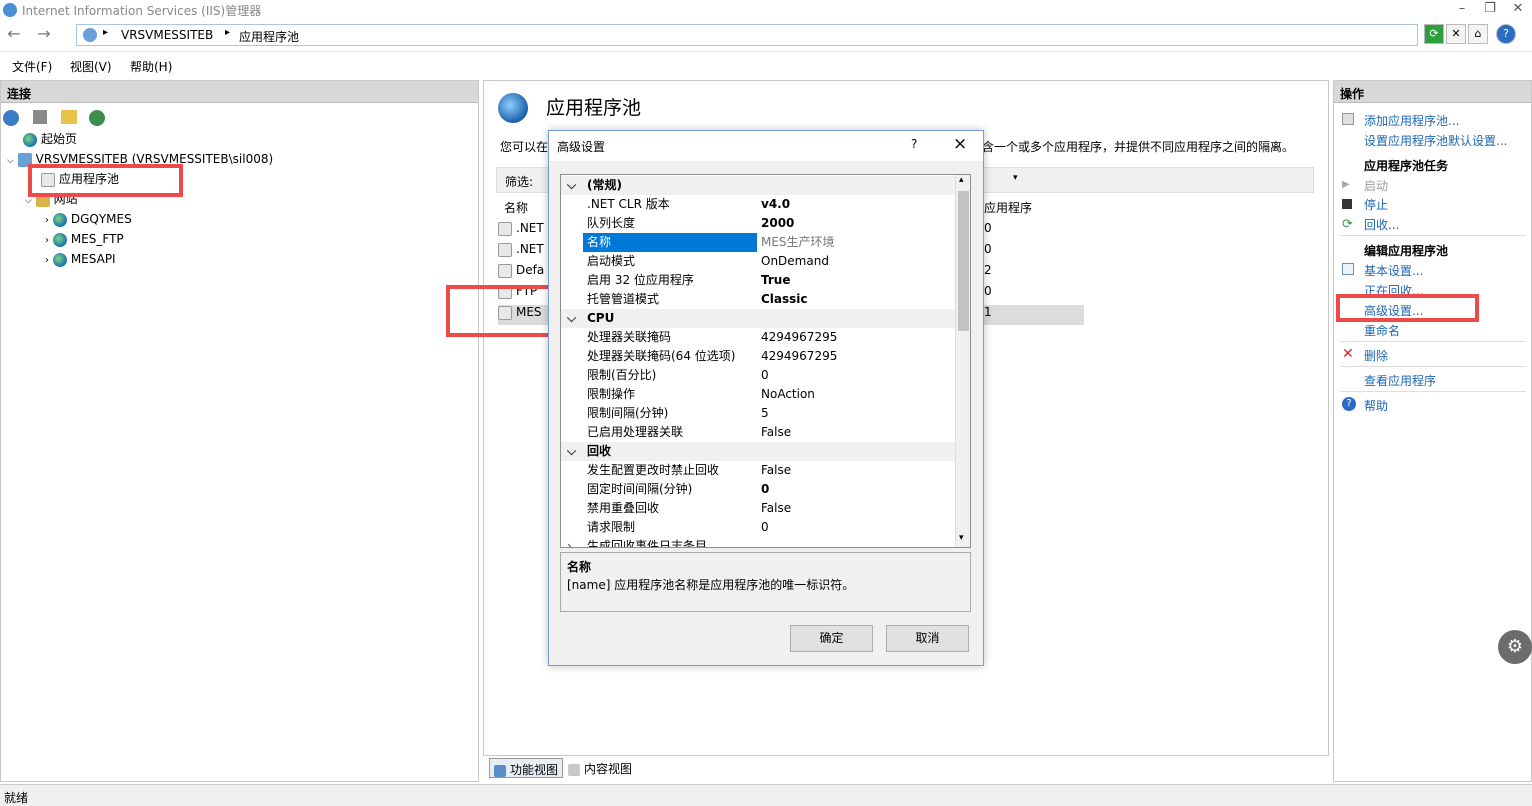  Describe the element at coordinates (963, 261) in the screenshot. I see `scrollbar-thumb` at that location.